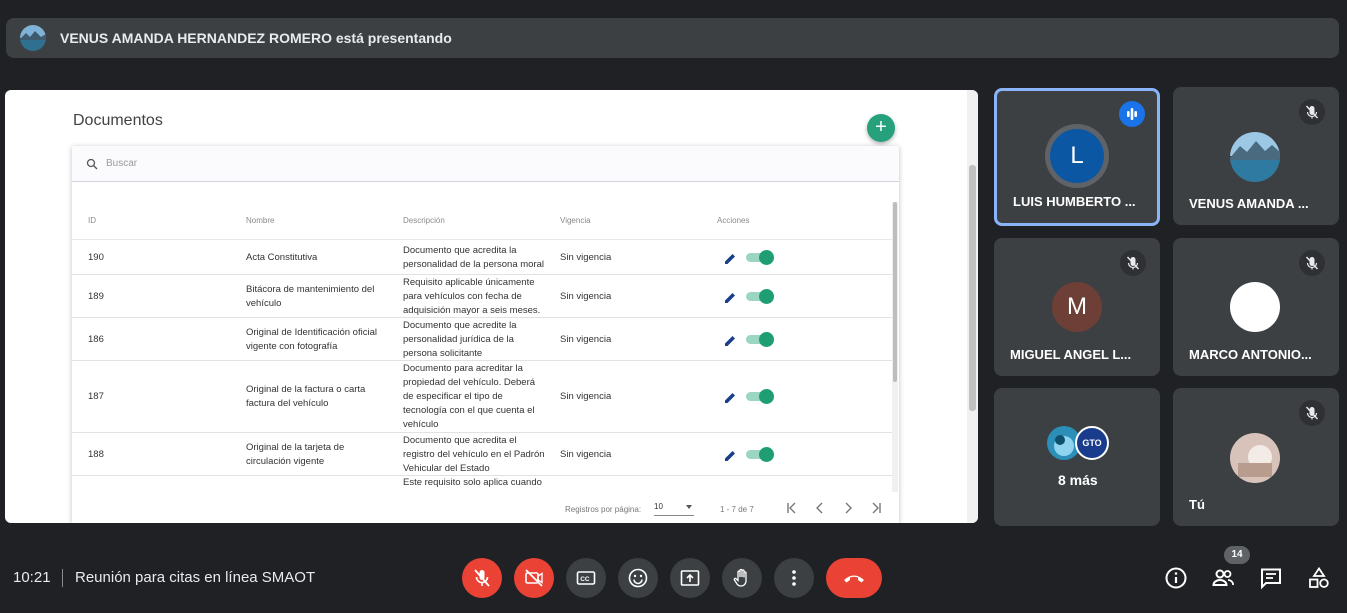 This screenshot has width=1347, height=613. I want to click on cell-descripcion-line: Documento que acredita el, so click(460, 440).